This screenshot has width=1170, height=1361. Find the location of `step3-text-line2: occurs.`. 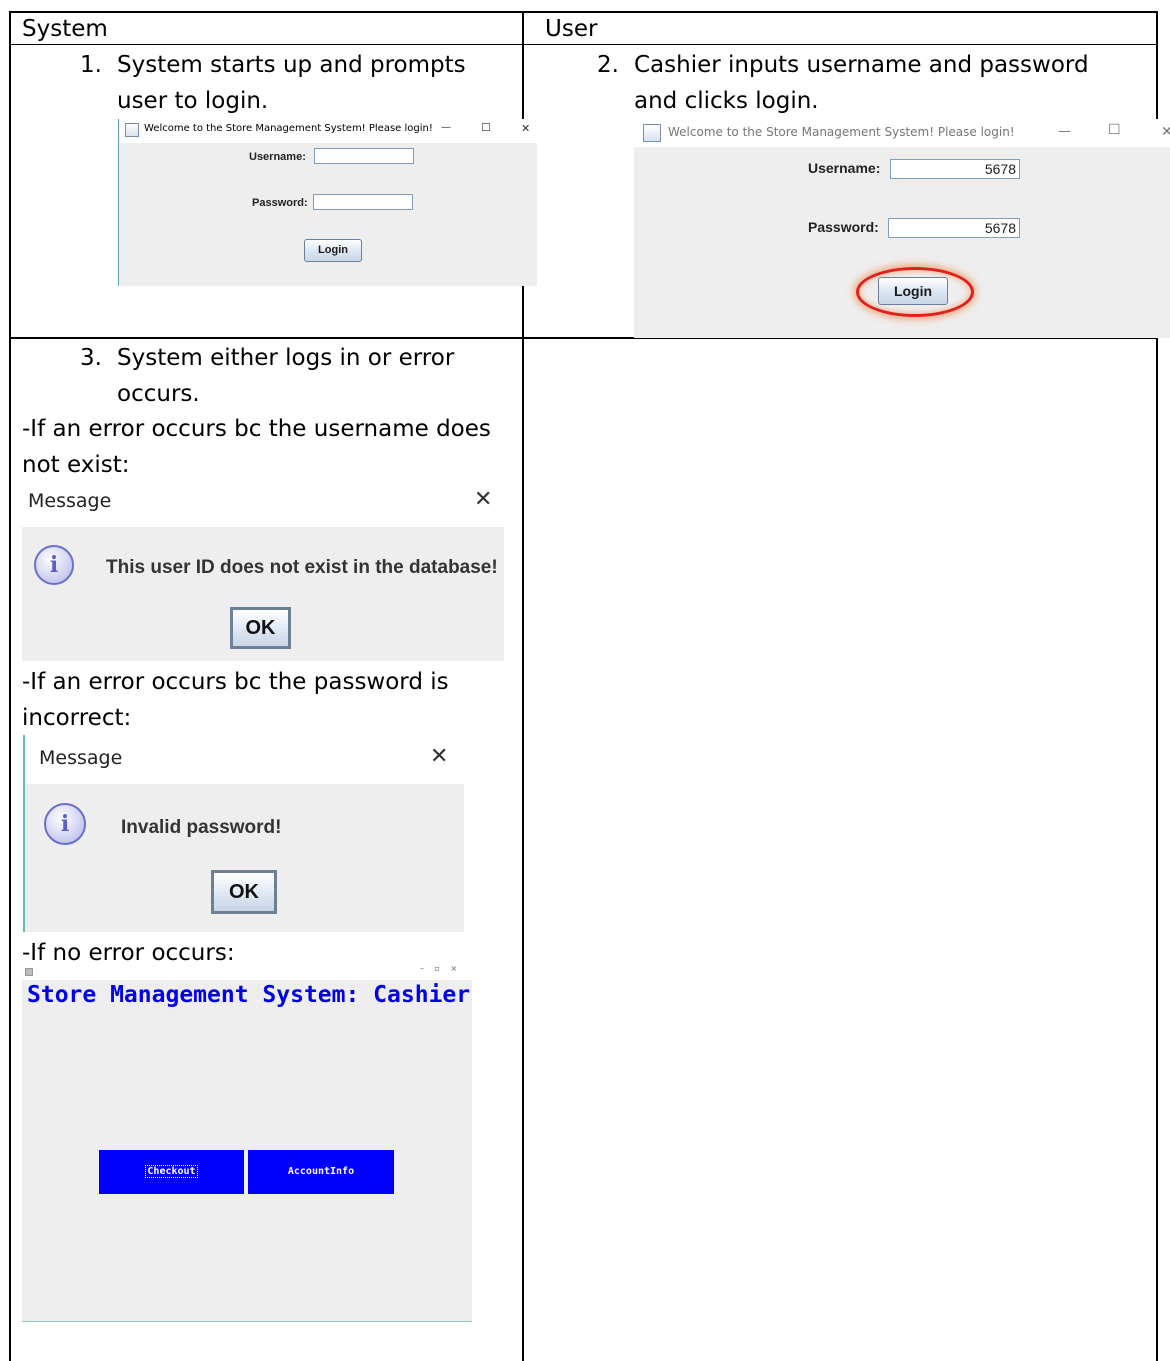

step3-text-line2: occurs. is located at coordinates (158, 394).